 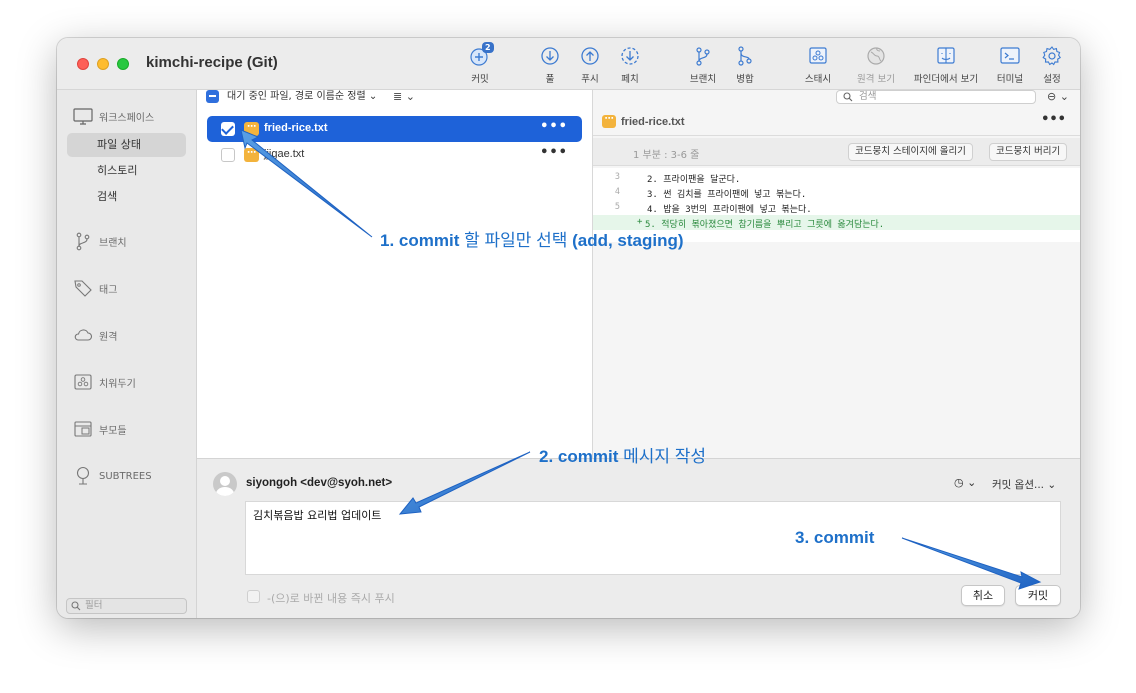 I want to click on merge-button: 병합, so click(x=745, y=66).